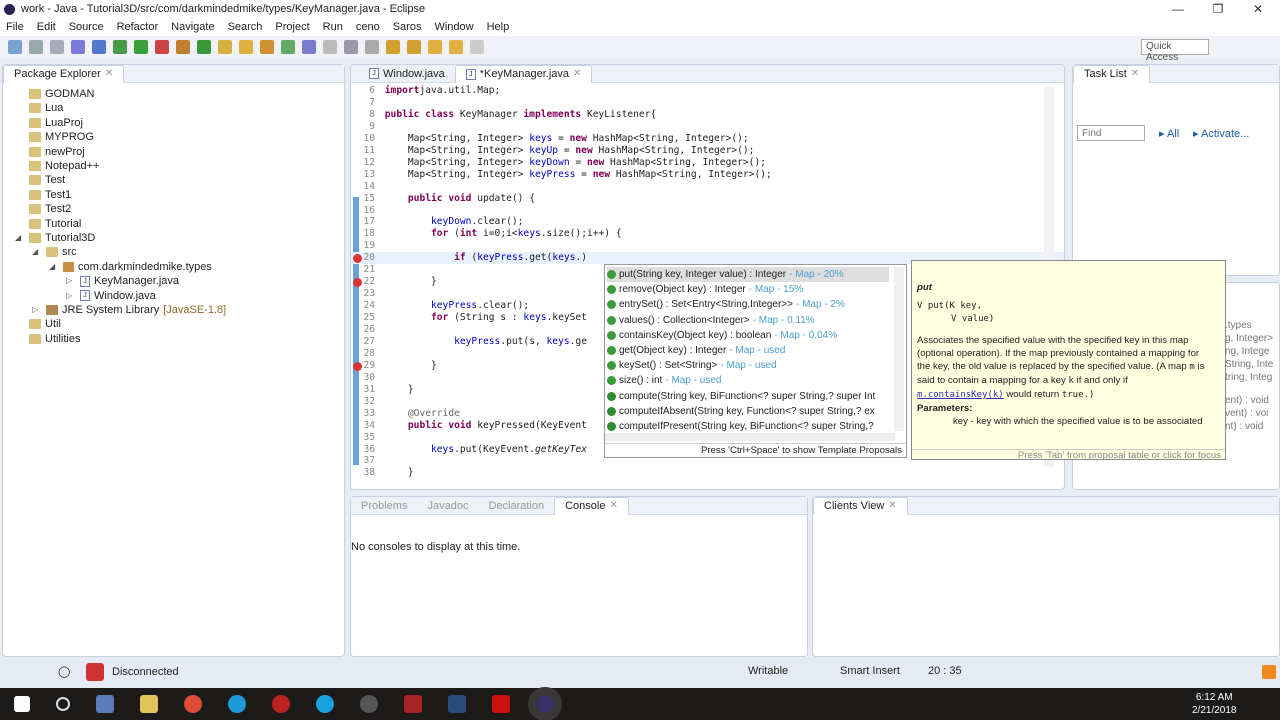 Image resolution: width=1280 pixels, height=720 pixels. Describe the element at coordinates (1214, 704) in the screenshot. I see `clock: 6:12 AM 2/21/2018` at that location.